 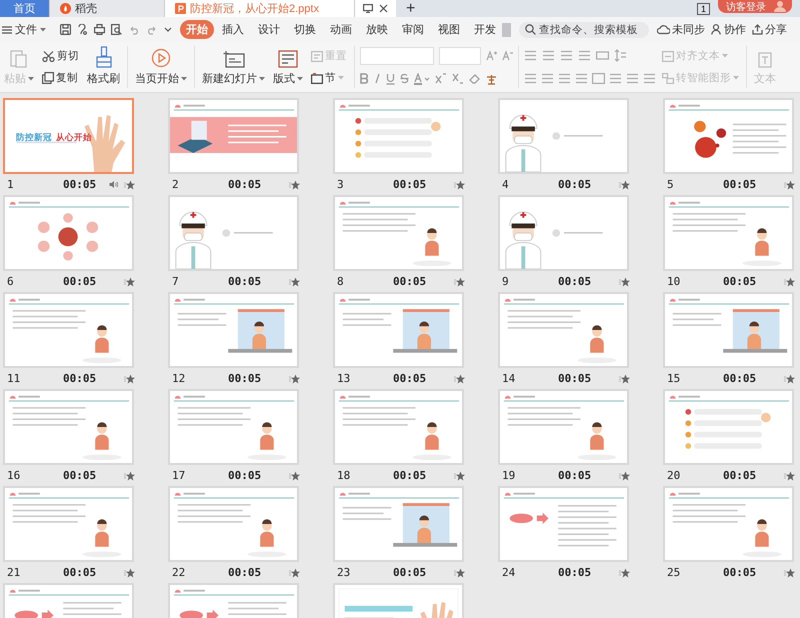 I want to click on document-tab: 首页, so click(x=25, y=8).